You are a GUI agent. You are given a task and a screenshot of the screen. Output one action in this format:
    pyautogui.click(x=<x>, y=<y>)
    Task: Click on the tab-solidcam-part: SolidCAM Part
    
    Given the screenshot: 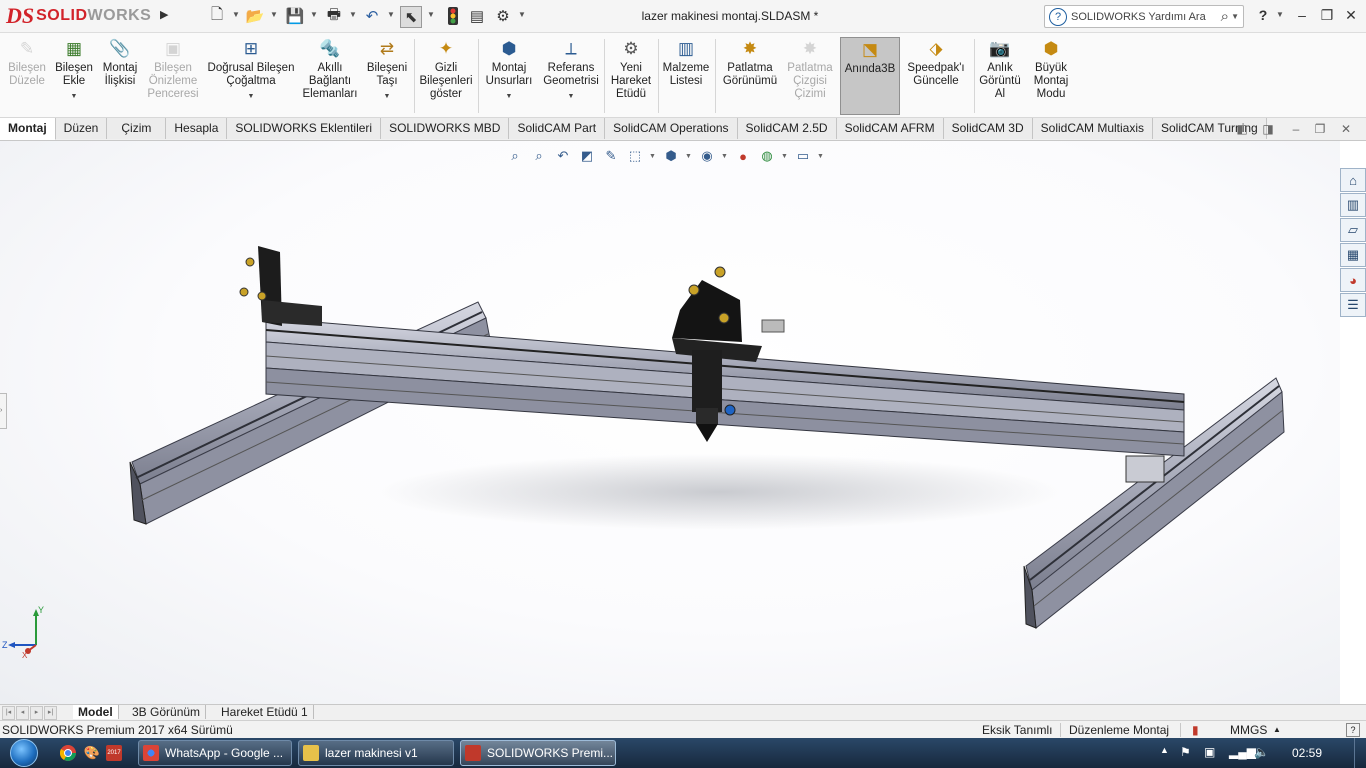 What is the action you would take?
    pyautogui.click(x=557, y=128)
    